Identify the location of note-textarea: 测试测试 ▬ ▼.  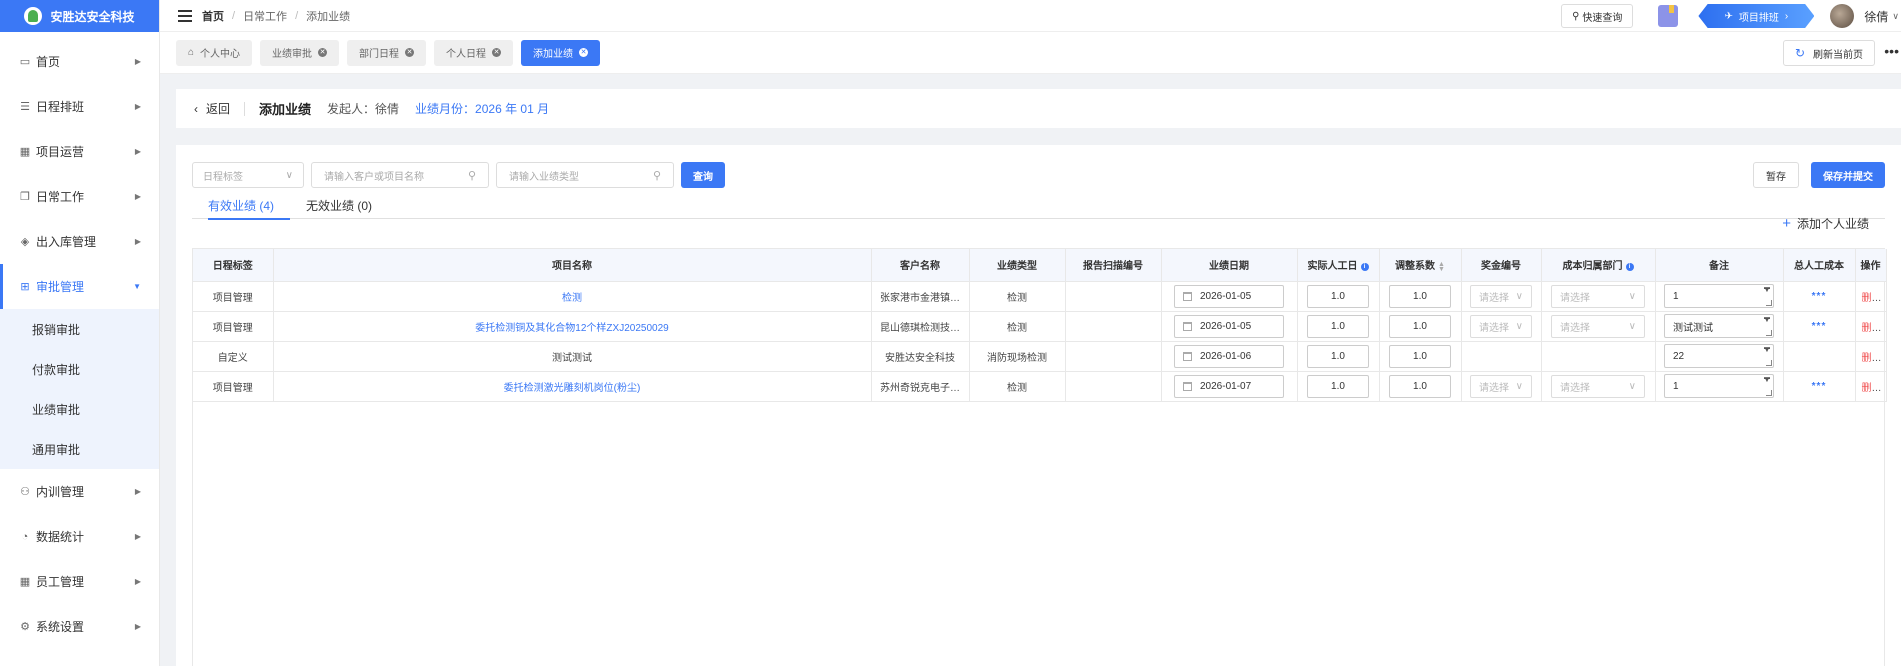
(1719, 326).